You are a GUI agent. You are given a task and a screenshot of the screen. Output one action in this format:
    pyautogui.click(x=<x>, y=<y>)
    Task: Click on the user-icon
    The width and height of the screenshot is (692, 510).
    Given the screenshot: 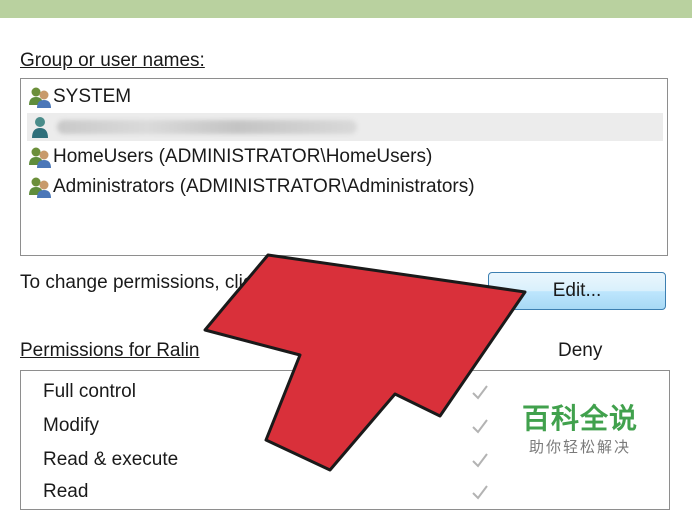 What is the action you would take?
    pyautogui.click(x=40, y=127)
    